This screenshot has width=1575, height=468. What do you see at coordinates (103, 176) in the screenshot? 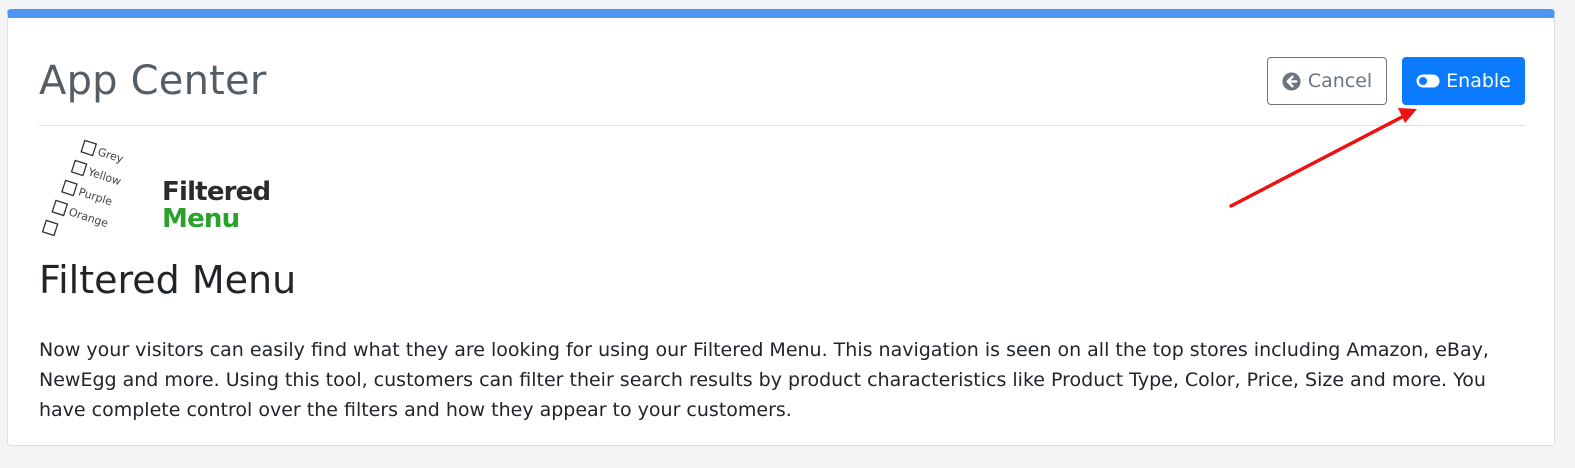
I see `checkbox-label: Yellow` at bounding box center [103, 176].